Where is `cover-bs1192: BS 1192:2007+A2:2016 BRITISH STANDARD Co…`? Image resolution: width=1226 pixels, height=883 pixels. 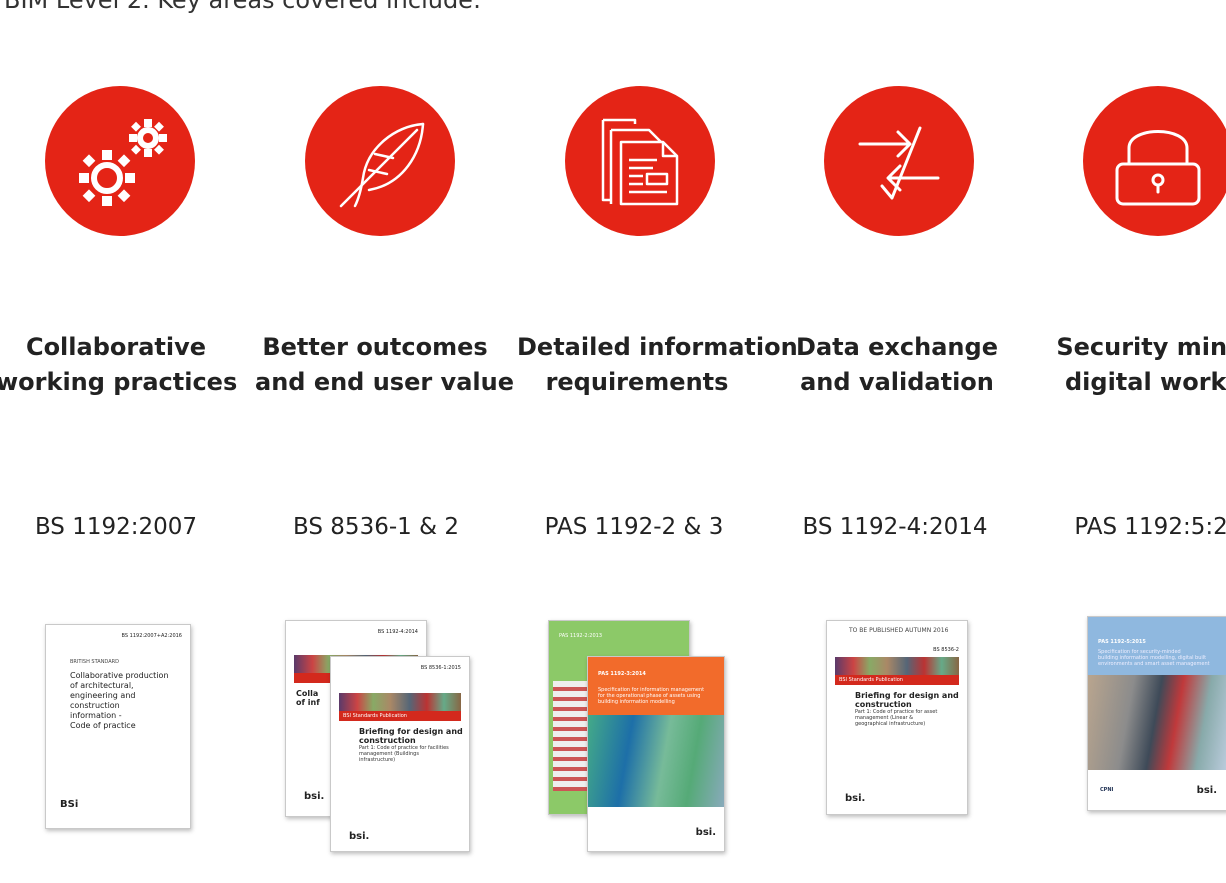
cover-bs1192: BS 1192:2007+A2:2016 BRITISH STANDARD Co… is located at coordinates (118, 726).